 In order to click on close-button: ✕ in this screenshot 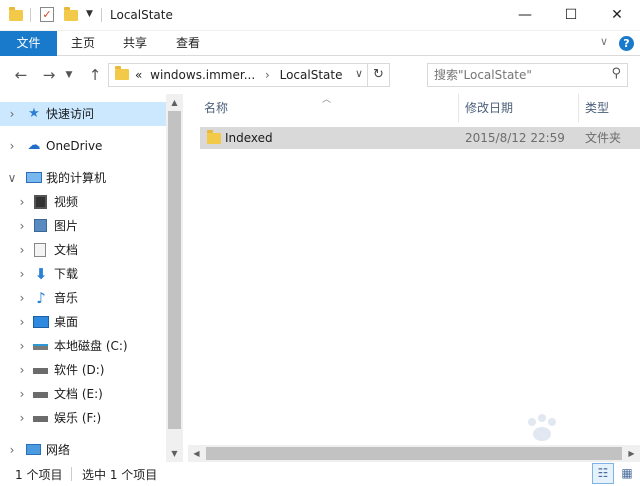, I will do `click(617, 15)`.